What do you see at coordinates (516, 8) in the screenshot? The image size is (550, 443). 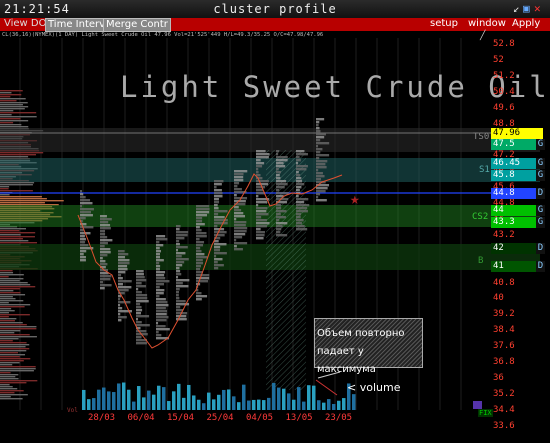 I see `minimize-icon: ↙` at bounding box center [516, 8].